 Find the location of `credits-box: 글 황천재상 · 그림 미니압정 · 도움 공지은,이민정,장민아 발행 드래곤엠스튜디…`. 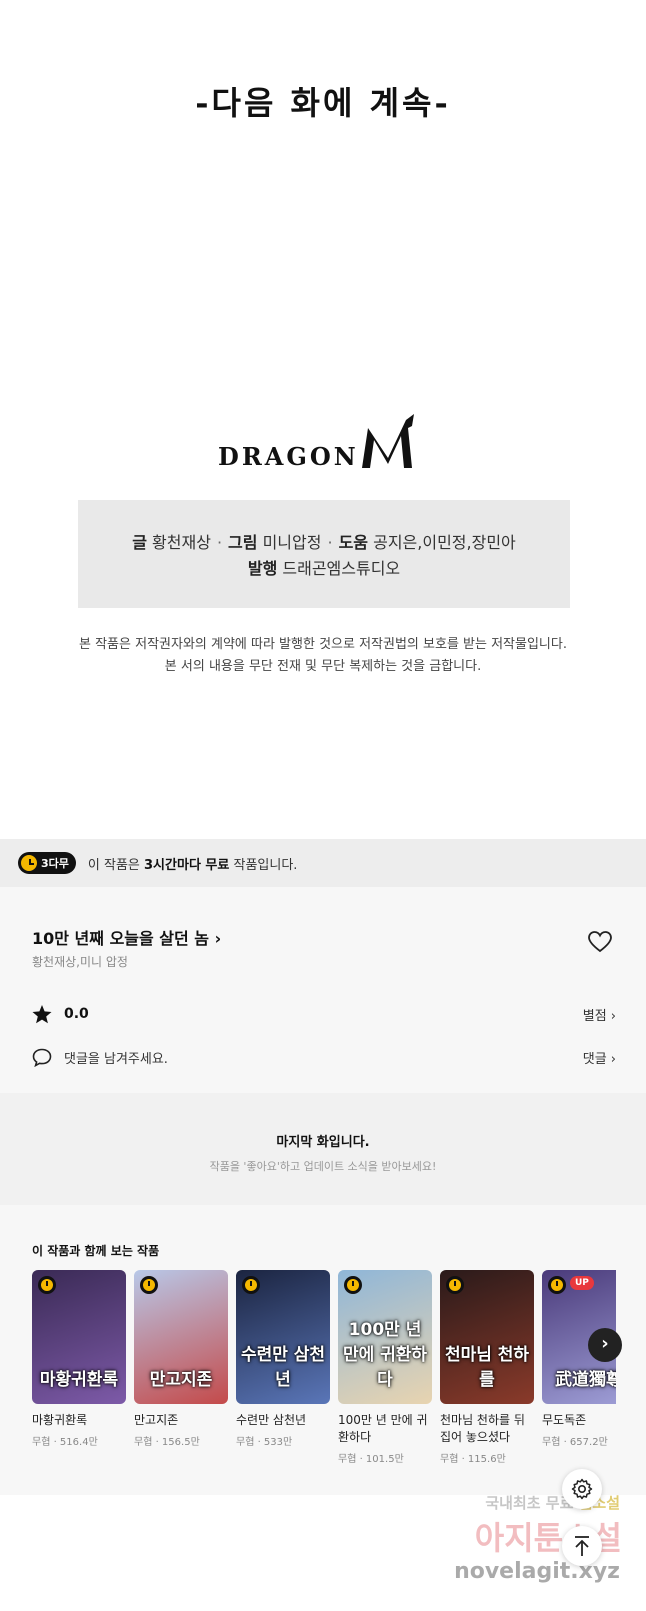

credits-box: 글 황천재상 · 그림 미니압정 · 도움 공지은,이민정,장민아 발행 드래곤엠스튜디… is located at coordinates (324, 554).